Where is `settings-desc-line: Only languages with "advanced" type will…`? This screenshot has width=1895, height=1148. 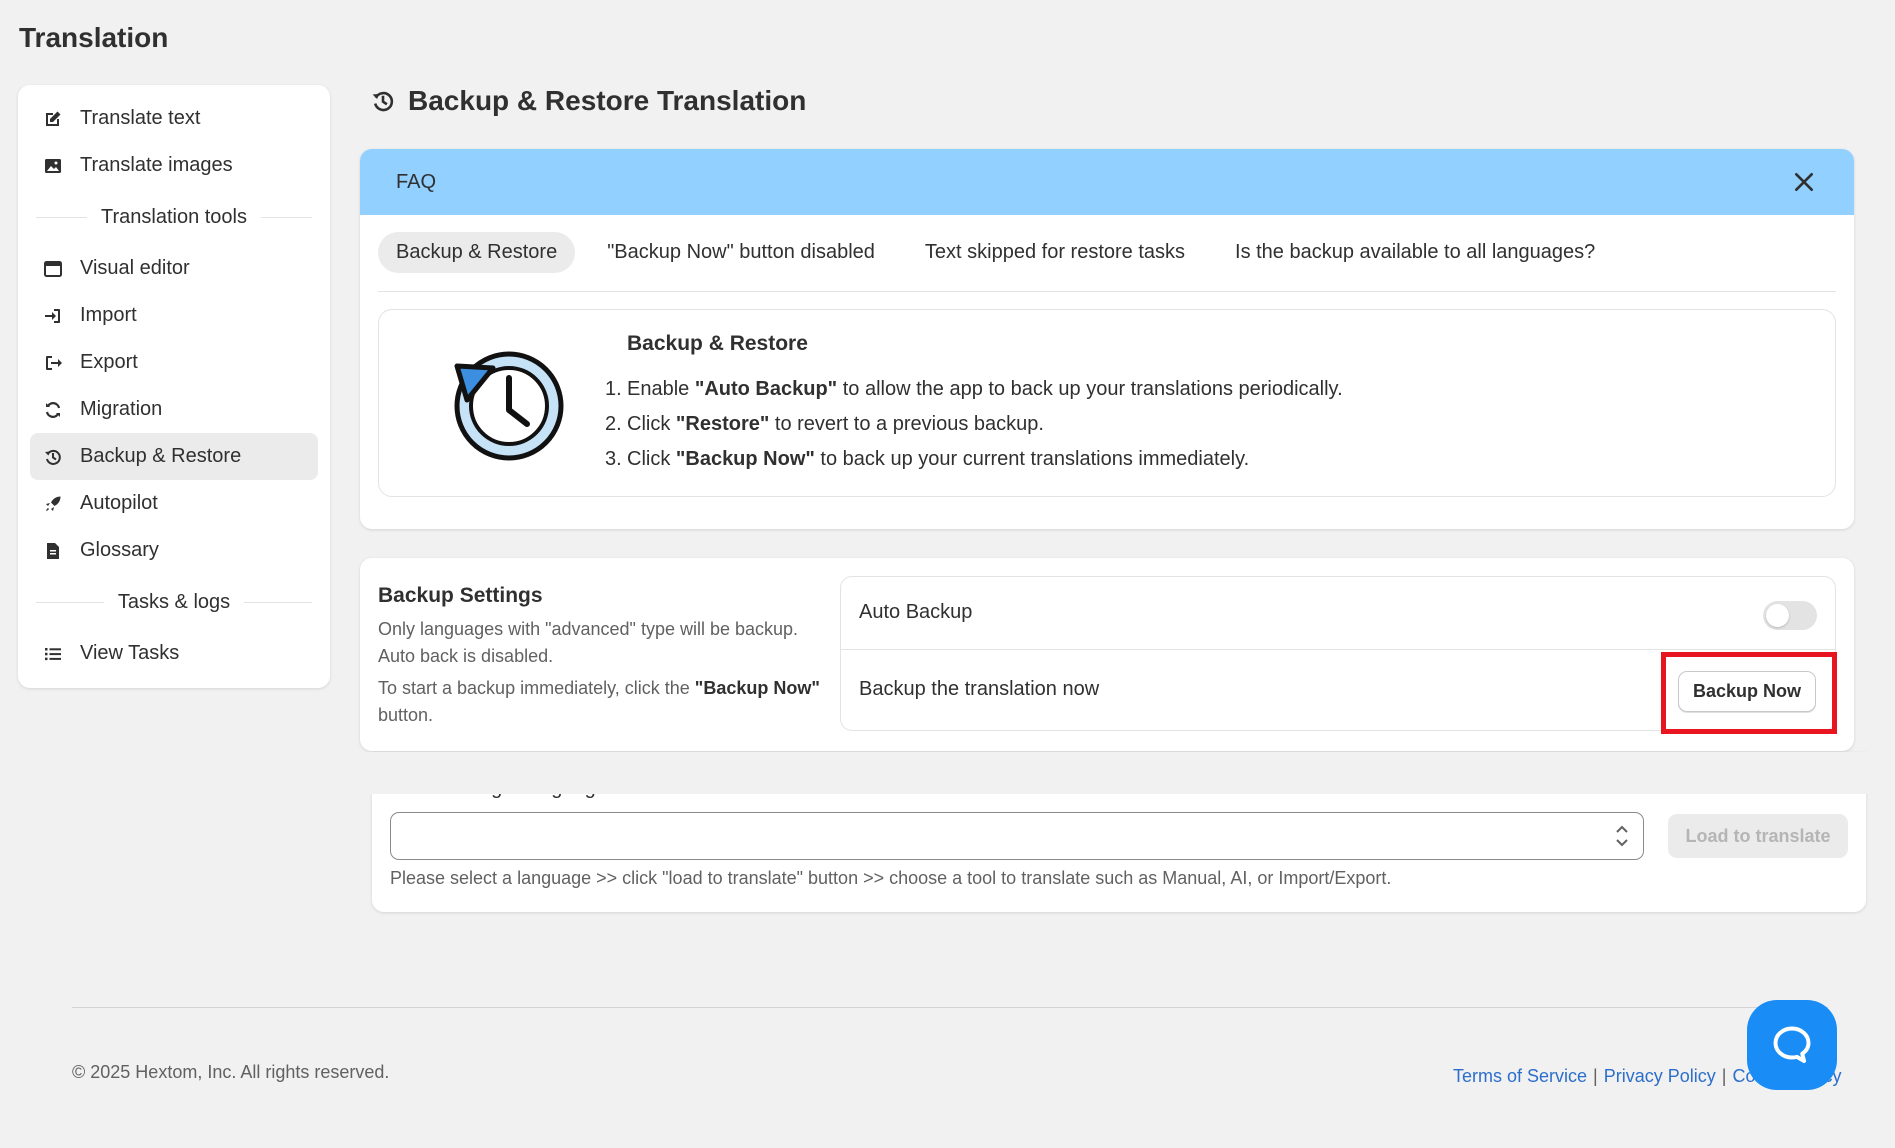 settings-desc-line: Only languages with "advanced" type will… is located at coordinates (588, 629).